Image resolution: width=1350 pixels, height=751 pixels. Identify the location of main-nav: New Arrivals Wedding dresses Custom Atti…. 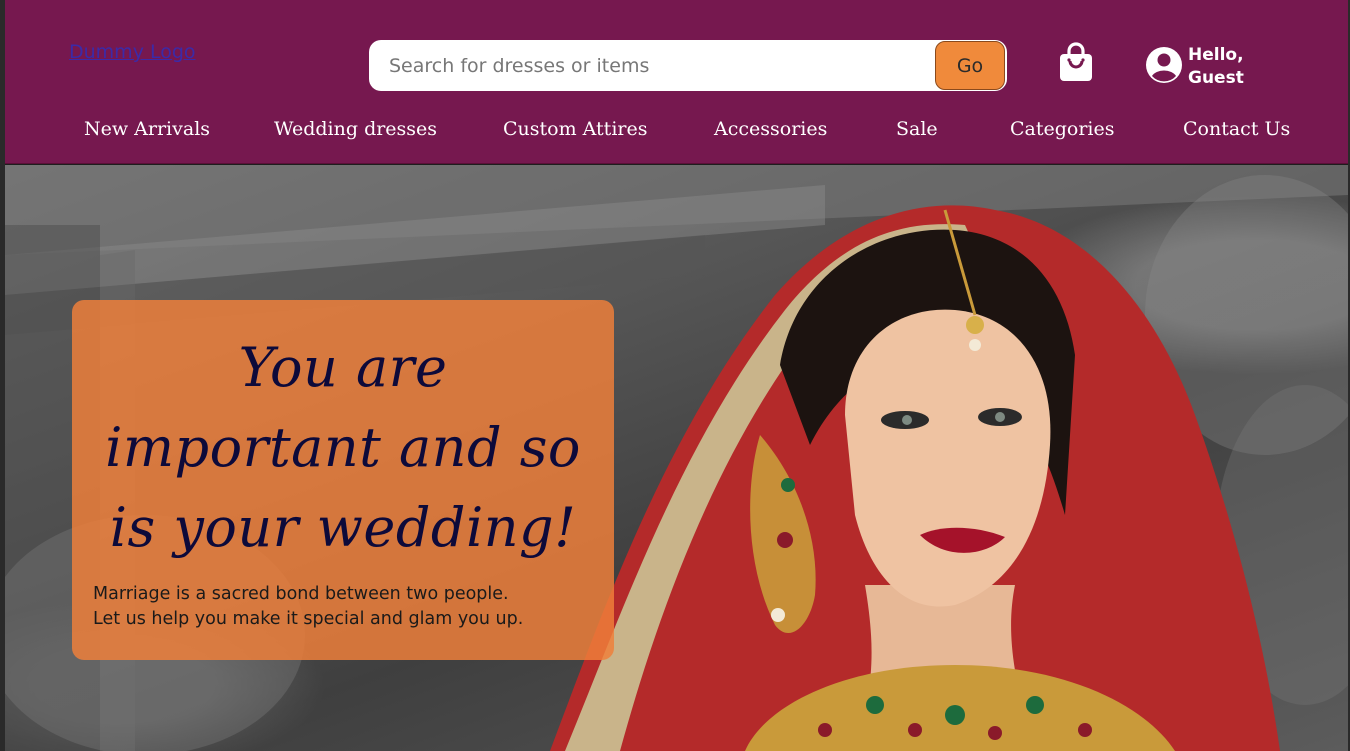
(676, 132).